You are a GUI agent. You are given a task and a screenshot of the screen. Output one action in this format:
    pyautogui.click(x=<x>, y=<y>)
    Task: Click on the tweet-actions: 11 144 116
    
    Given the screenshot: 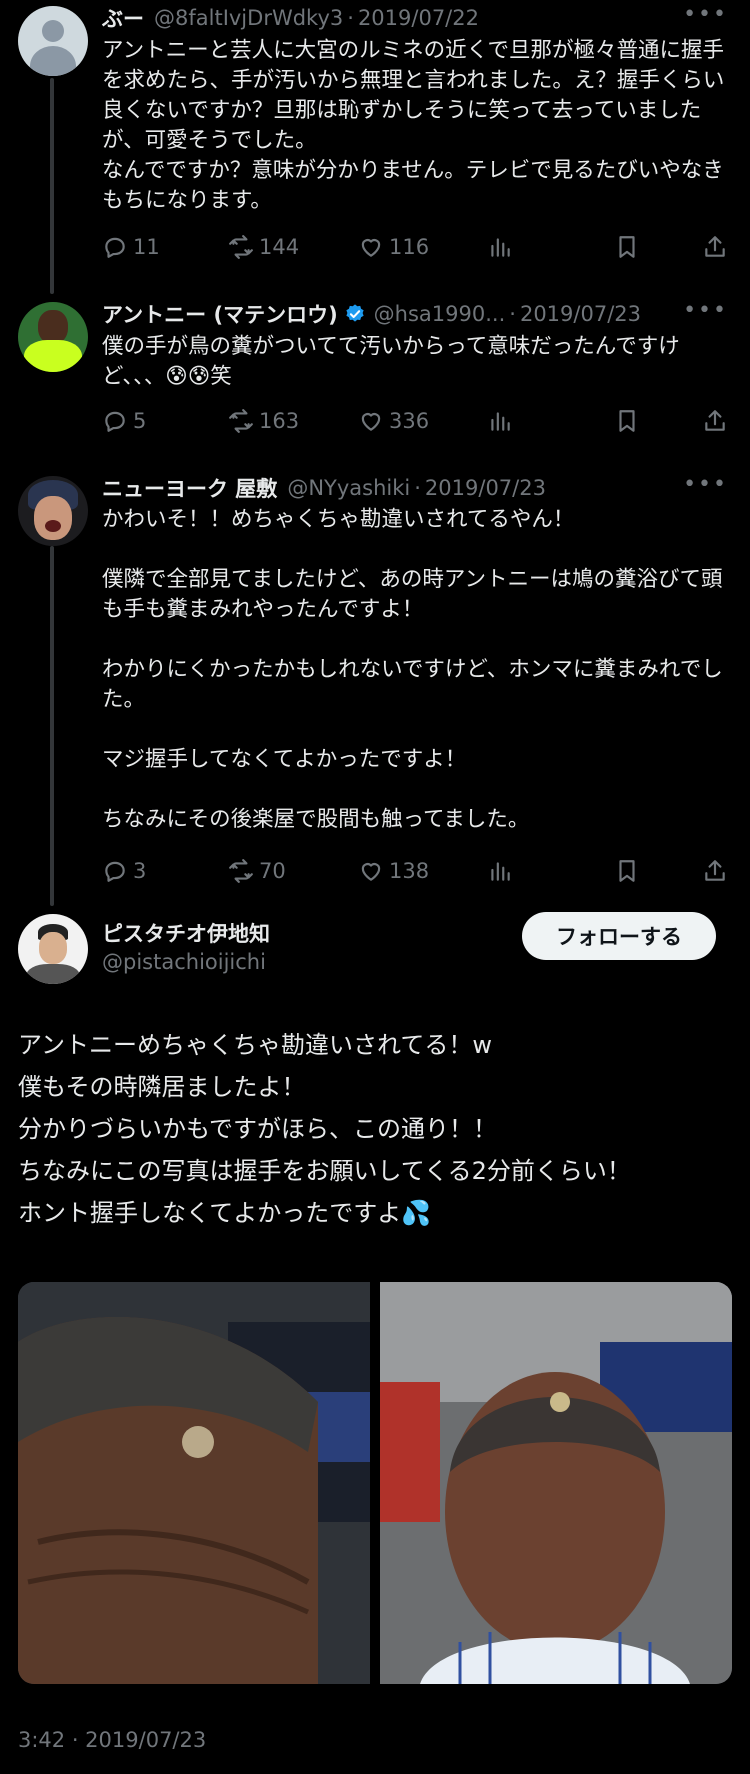 What is the action you would take?
    pyautogui.click(x=415, y=250)
    